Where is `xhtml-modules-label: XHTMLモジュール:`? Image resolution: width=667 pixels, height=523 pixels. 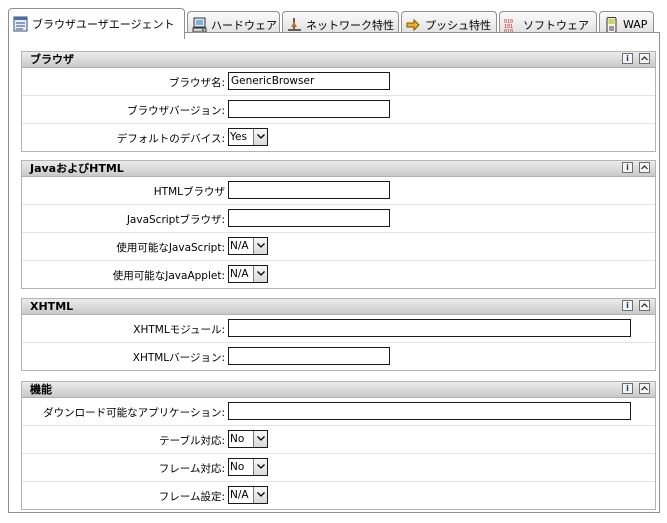
xhtml-modules-label: XHTMLモジュール: is located at coordinates (179, 330).